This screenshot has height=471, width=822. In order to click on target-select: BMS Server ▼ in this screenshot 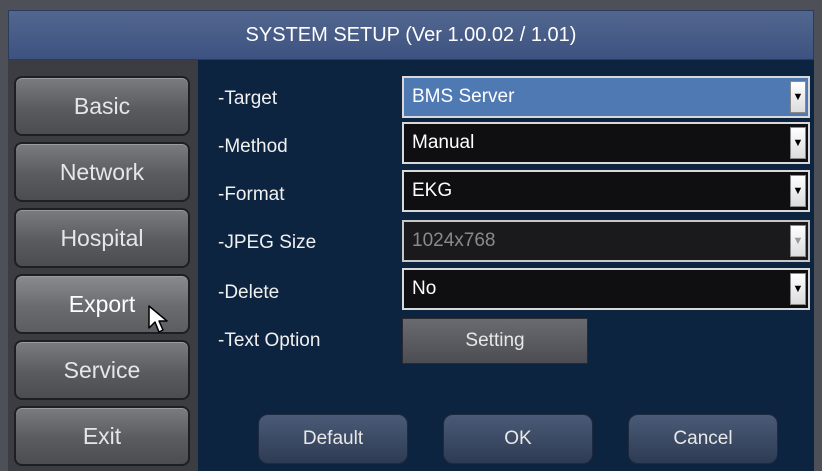, I will do `click(606, 97)`.